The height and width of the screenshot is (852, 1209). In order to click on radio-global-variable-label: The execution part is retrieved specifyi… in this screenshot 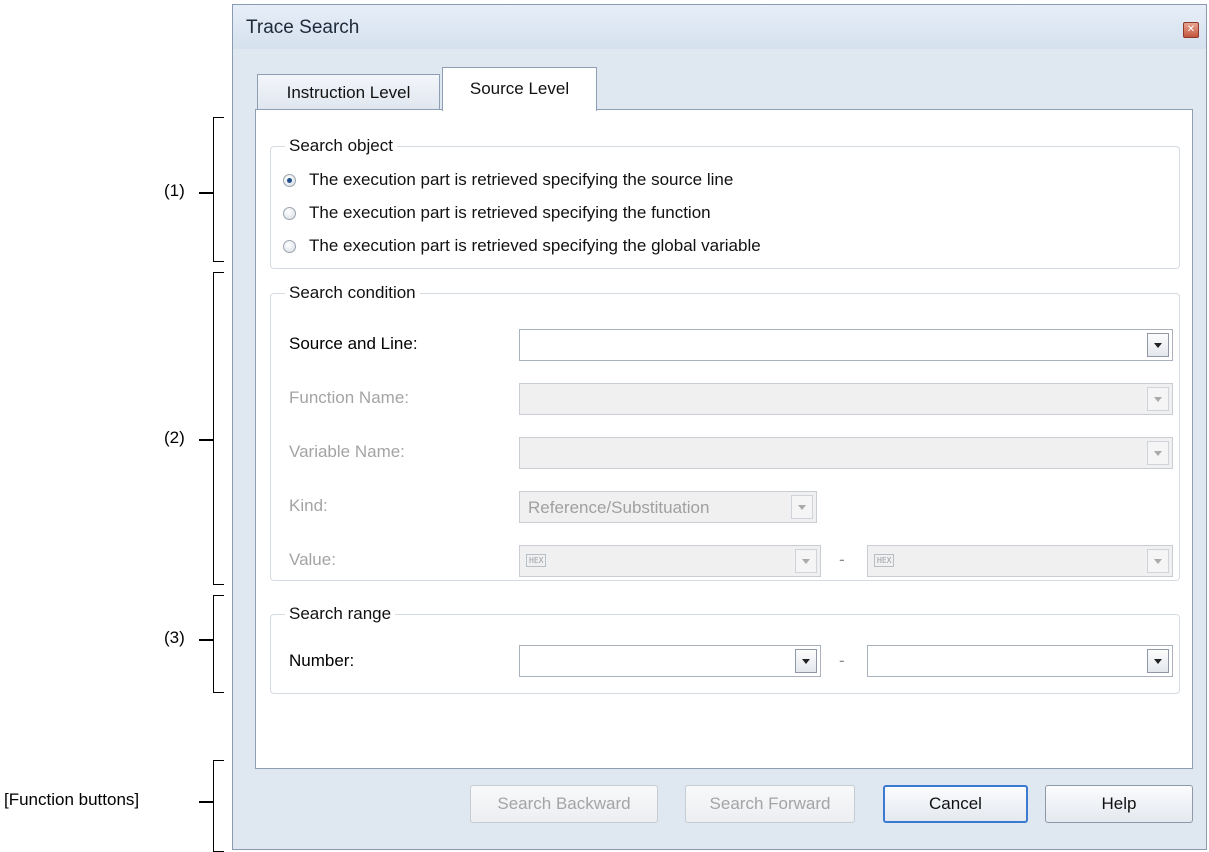, I will do `click(535, 245)`.